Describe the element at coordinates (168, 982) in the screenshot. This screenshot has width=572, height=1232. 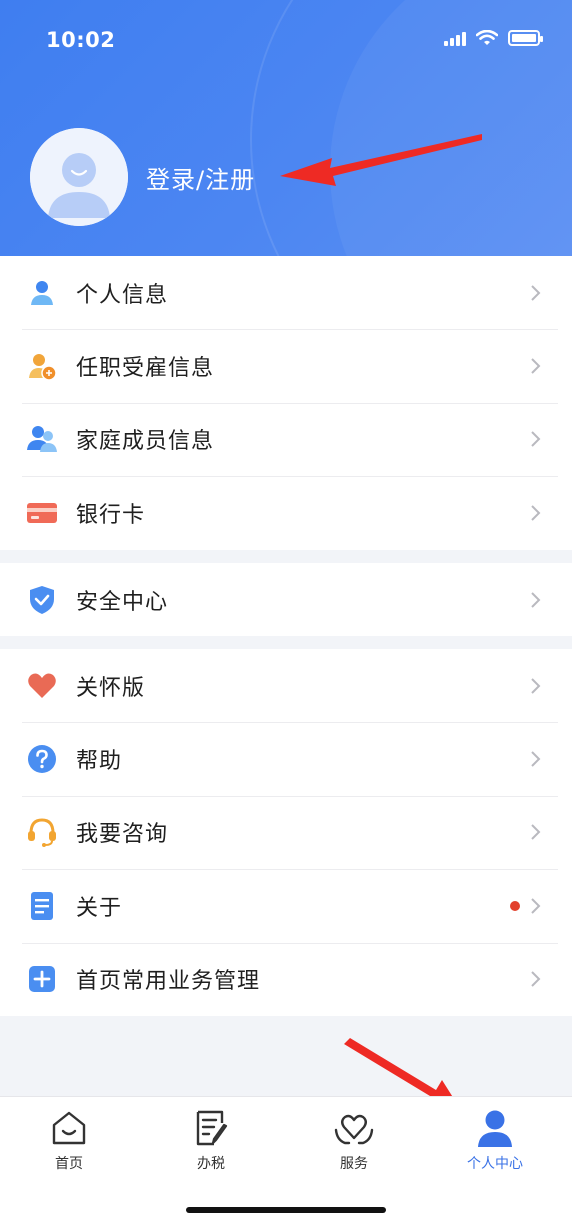
I see `menu-item-label: 首页常用业务管理` at that location.